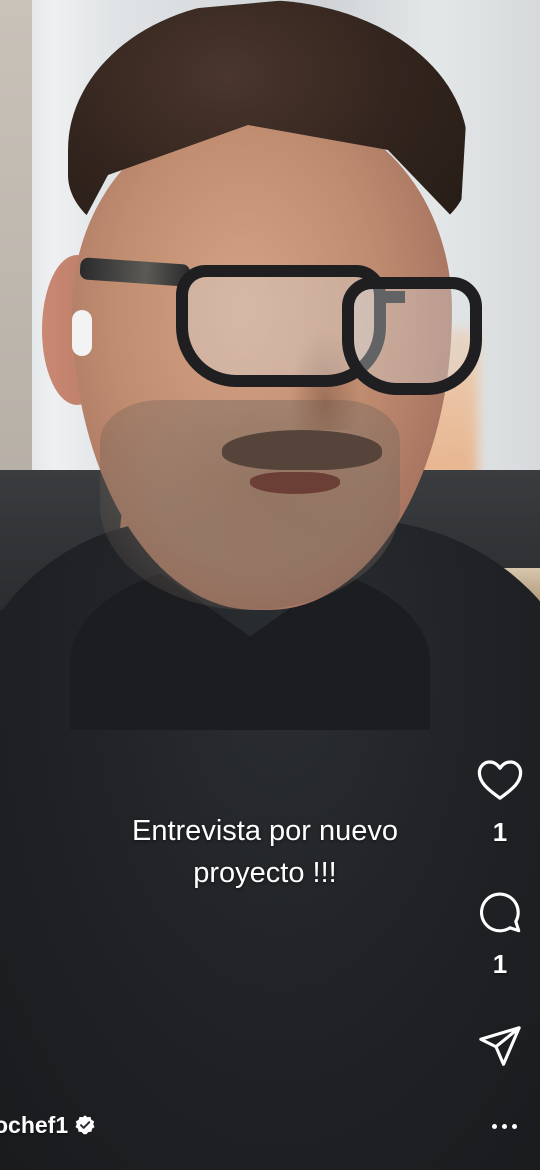 Image resolution: width=540 pixels, height=1170 pixels. I want to click on author-row: ochef1, so click(48, 1125).